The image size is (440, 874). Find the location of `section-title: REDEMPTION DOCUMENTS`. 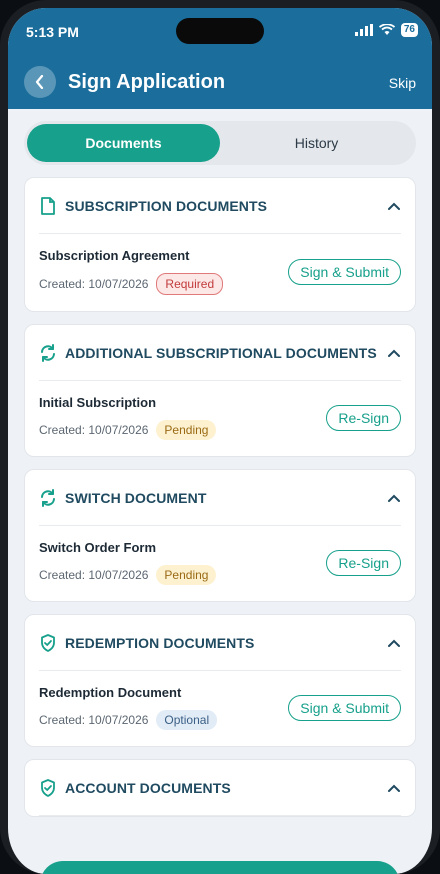

section-title: REDEMPTION DOCUMENTS is located at coordinates (160, 642).